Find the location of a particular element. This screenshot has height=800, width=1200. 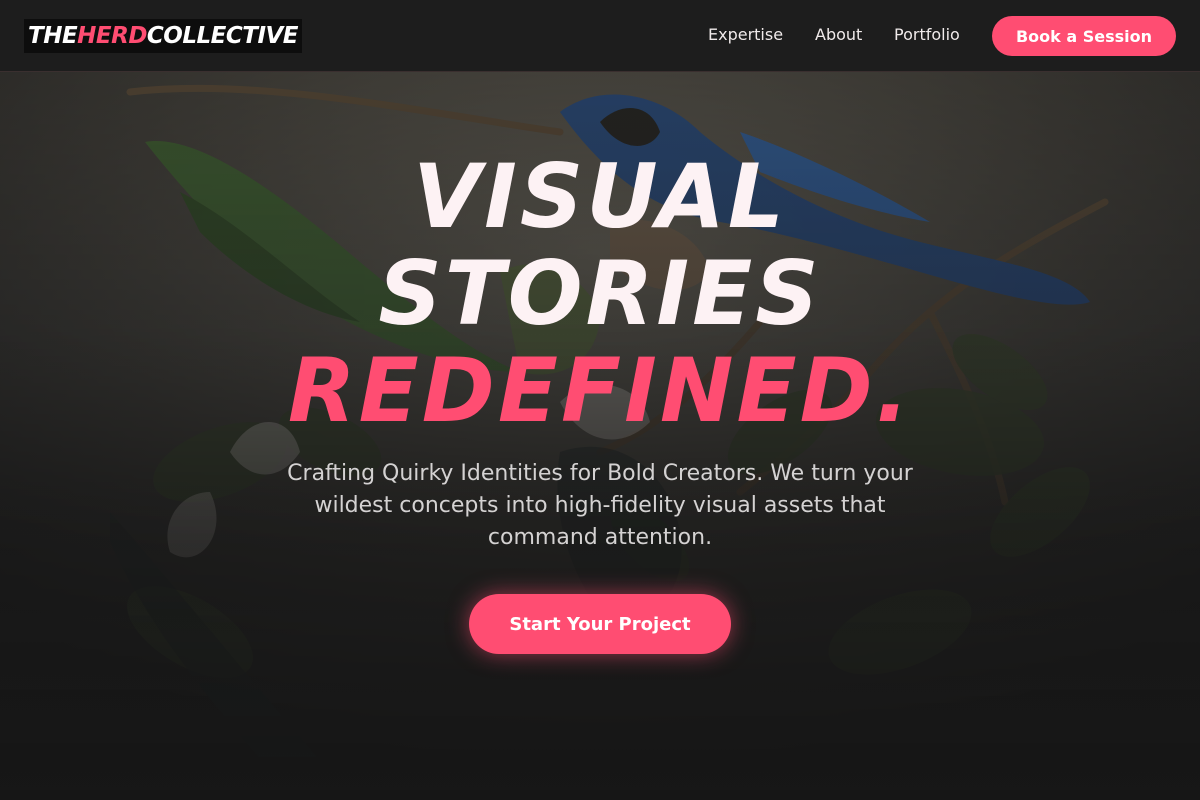

brand-text-the: THE is located at coordinates (53, 36).